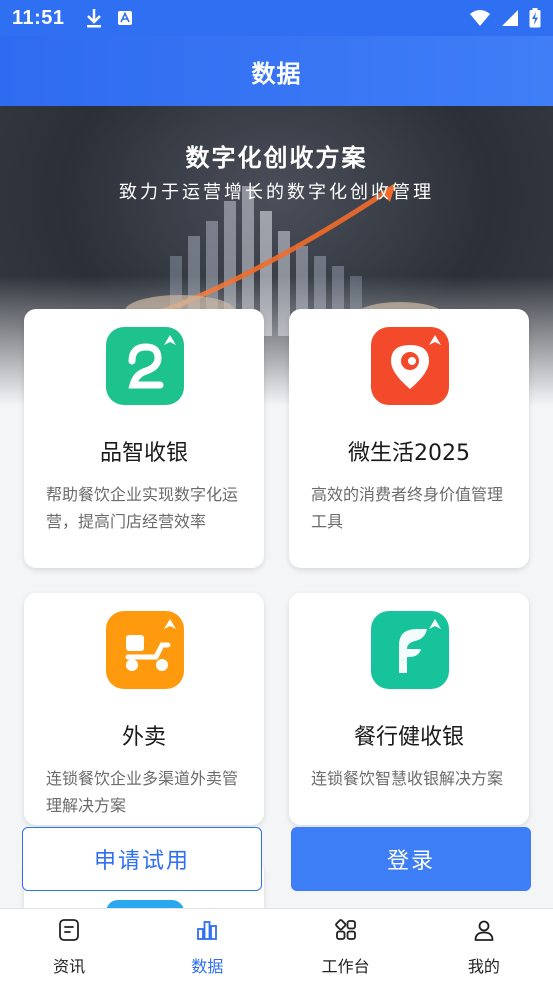 The image size is (553, 984). Describe the element at coordinates (411, 859) in the screenshot. I see `login-button: 登录` at that location.